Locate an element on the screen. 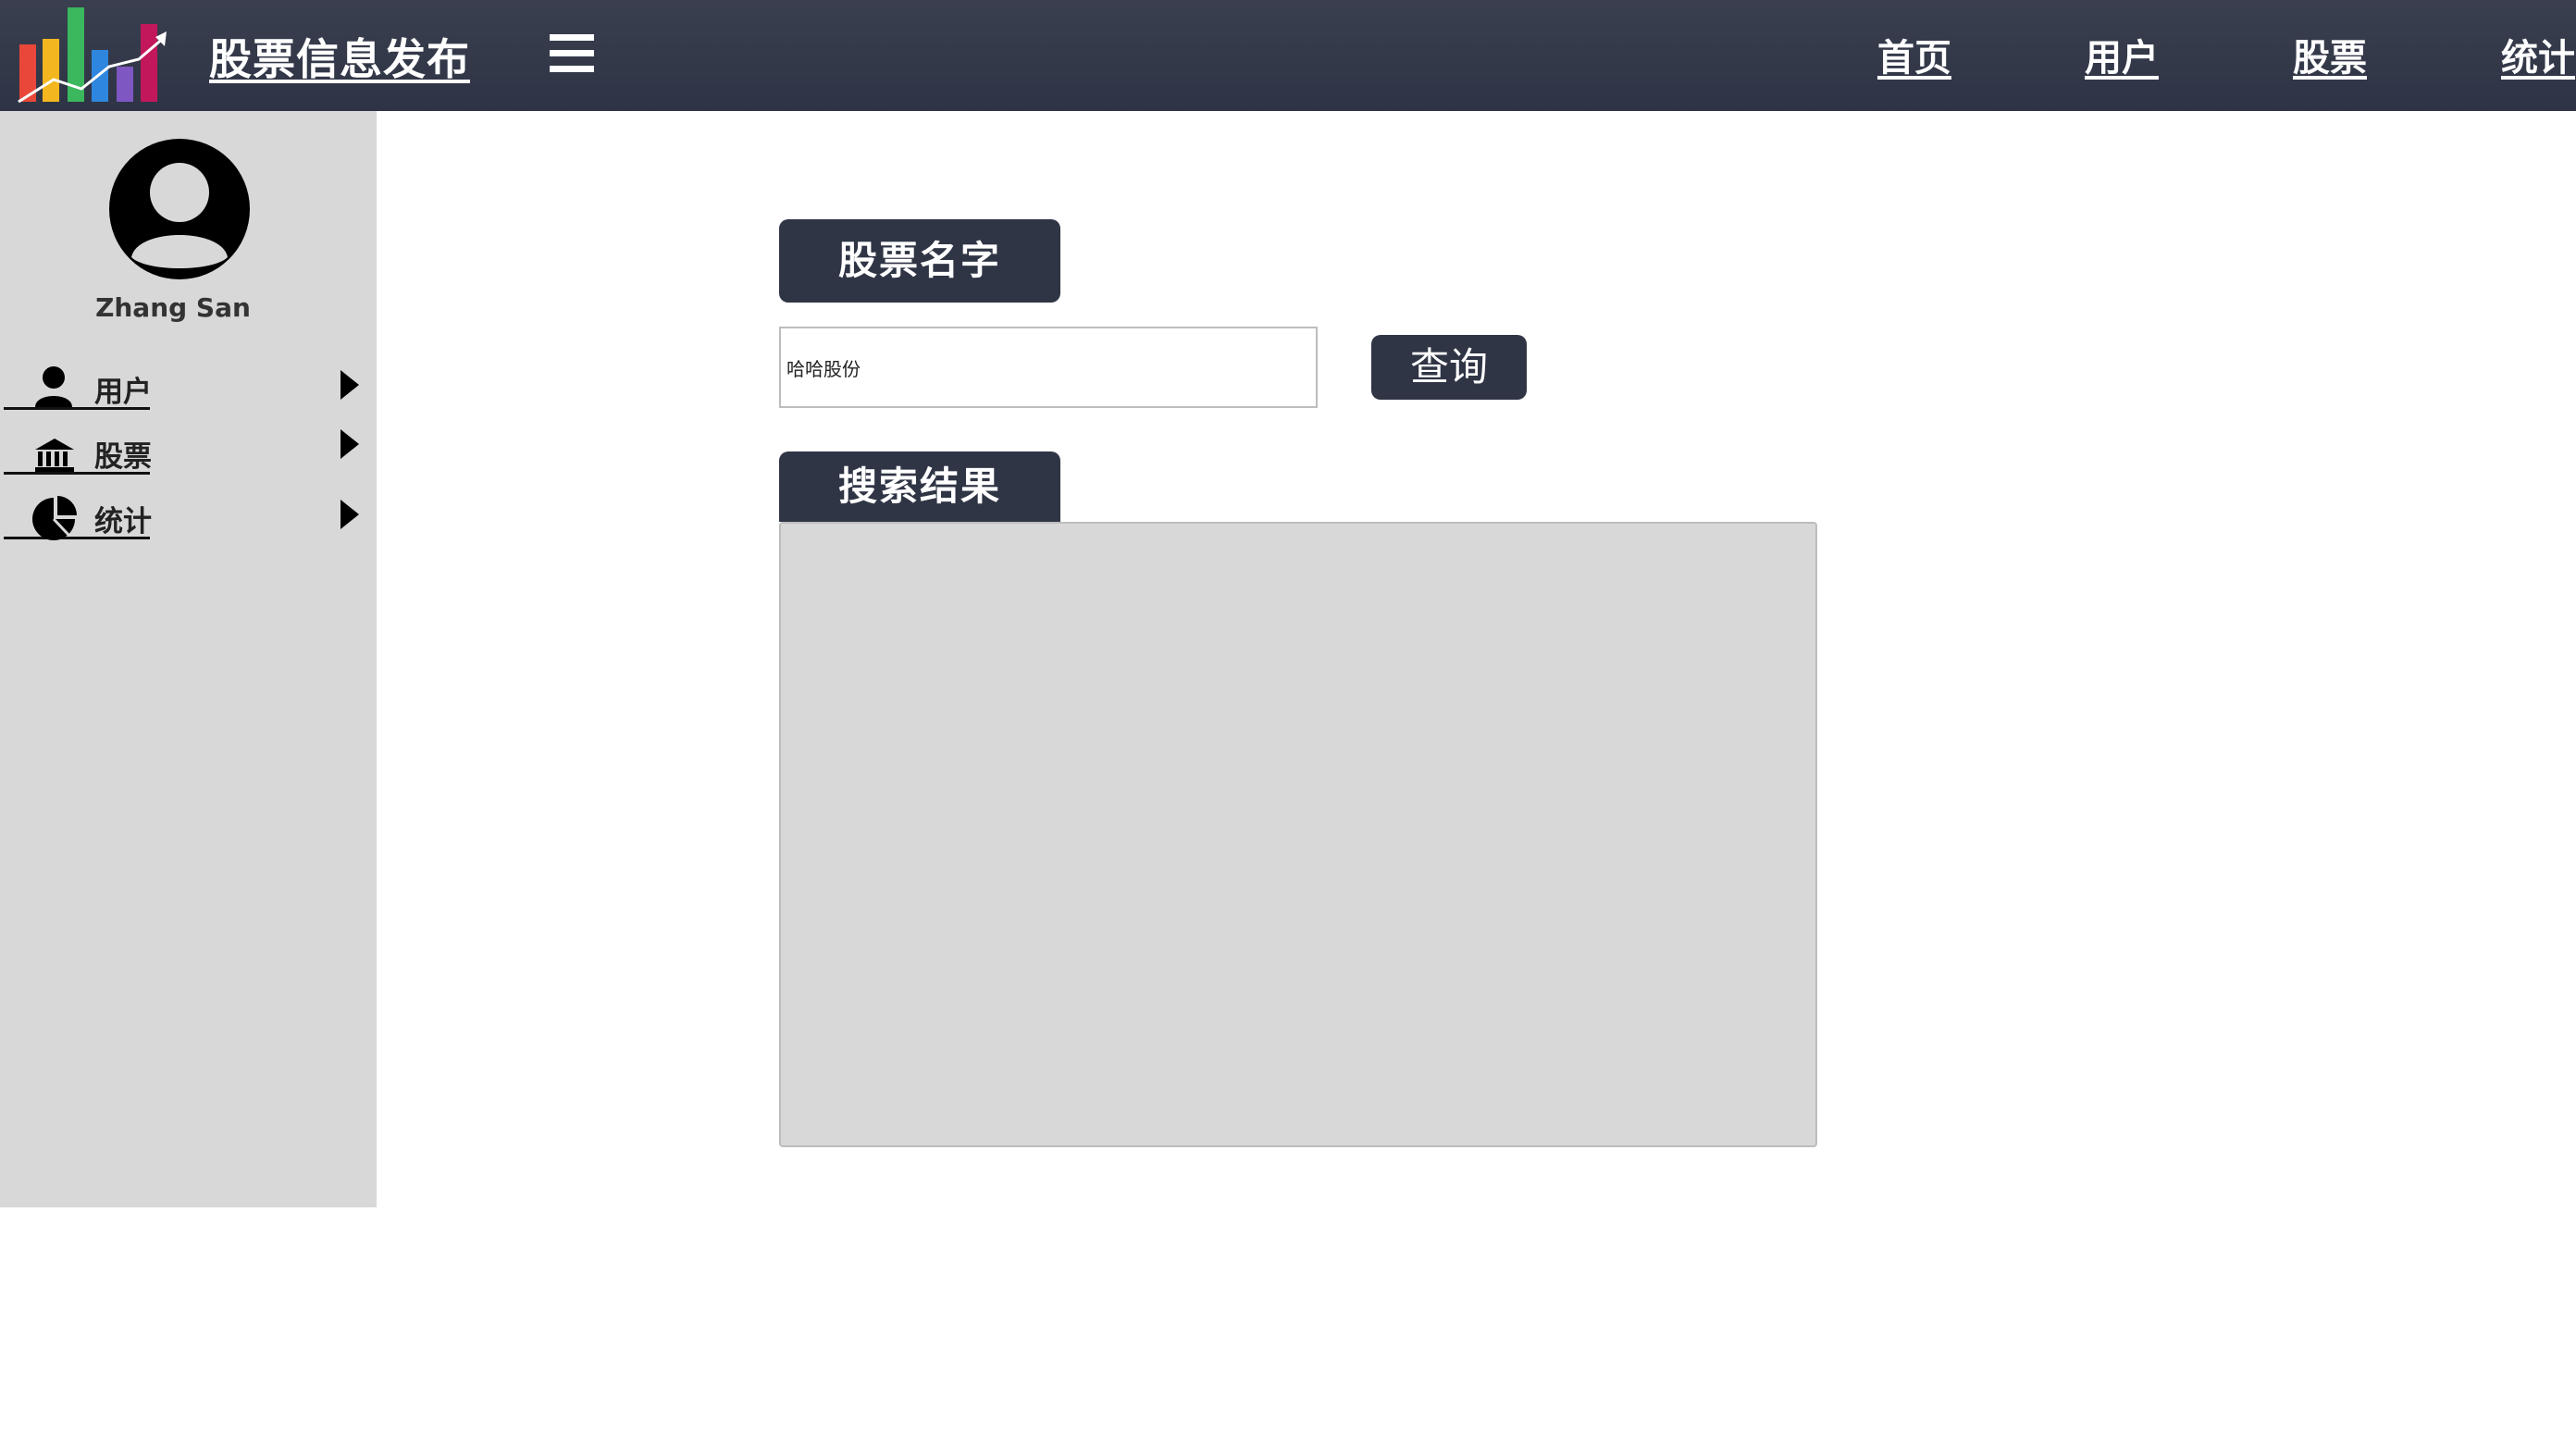 The height and width of the screenshot is (1447, 2576). sidebar-item-stocks: 股票 is located at coordinates (188, 457).